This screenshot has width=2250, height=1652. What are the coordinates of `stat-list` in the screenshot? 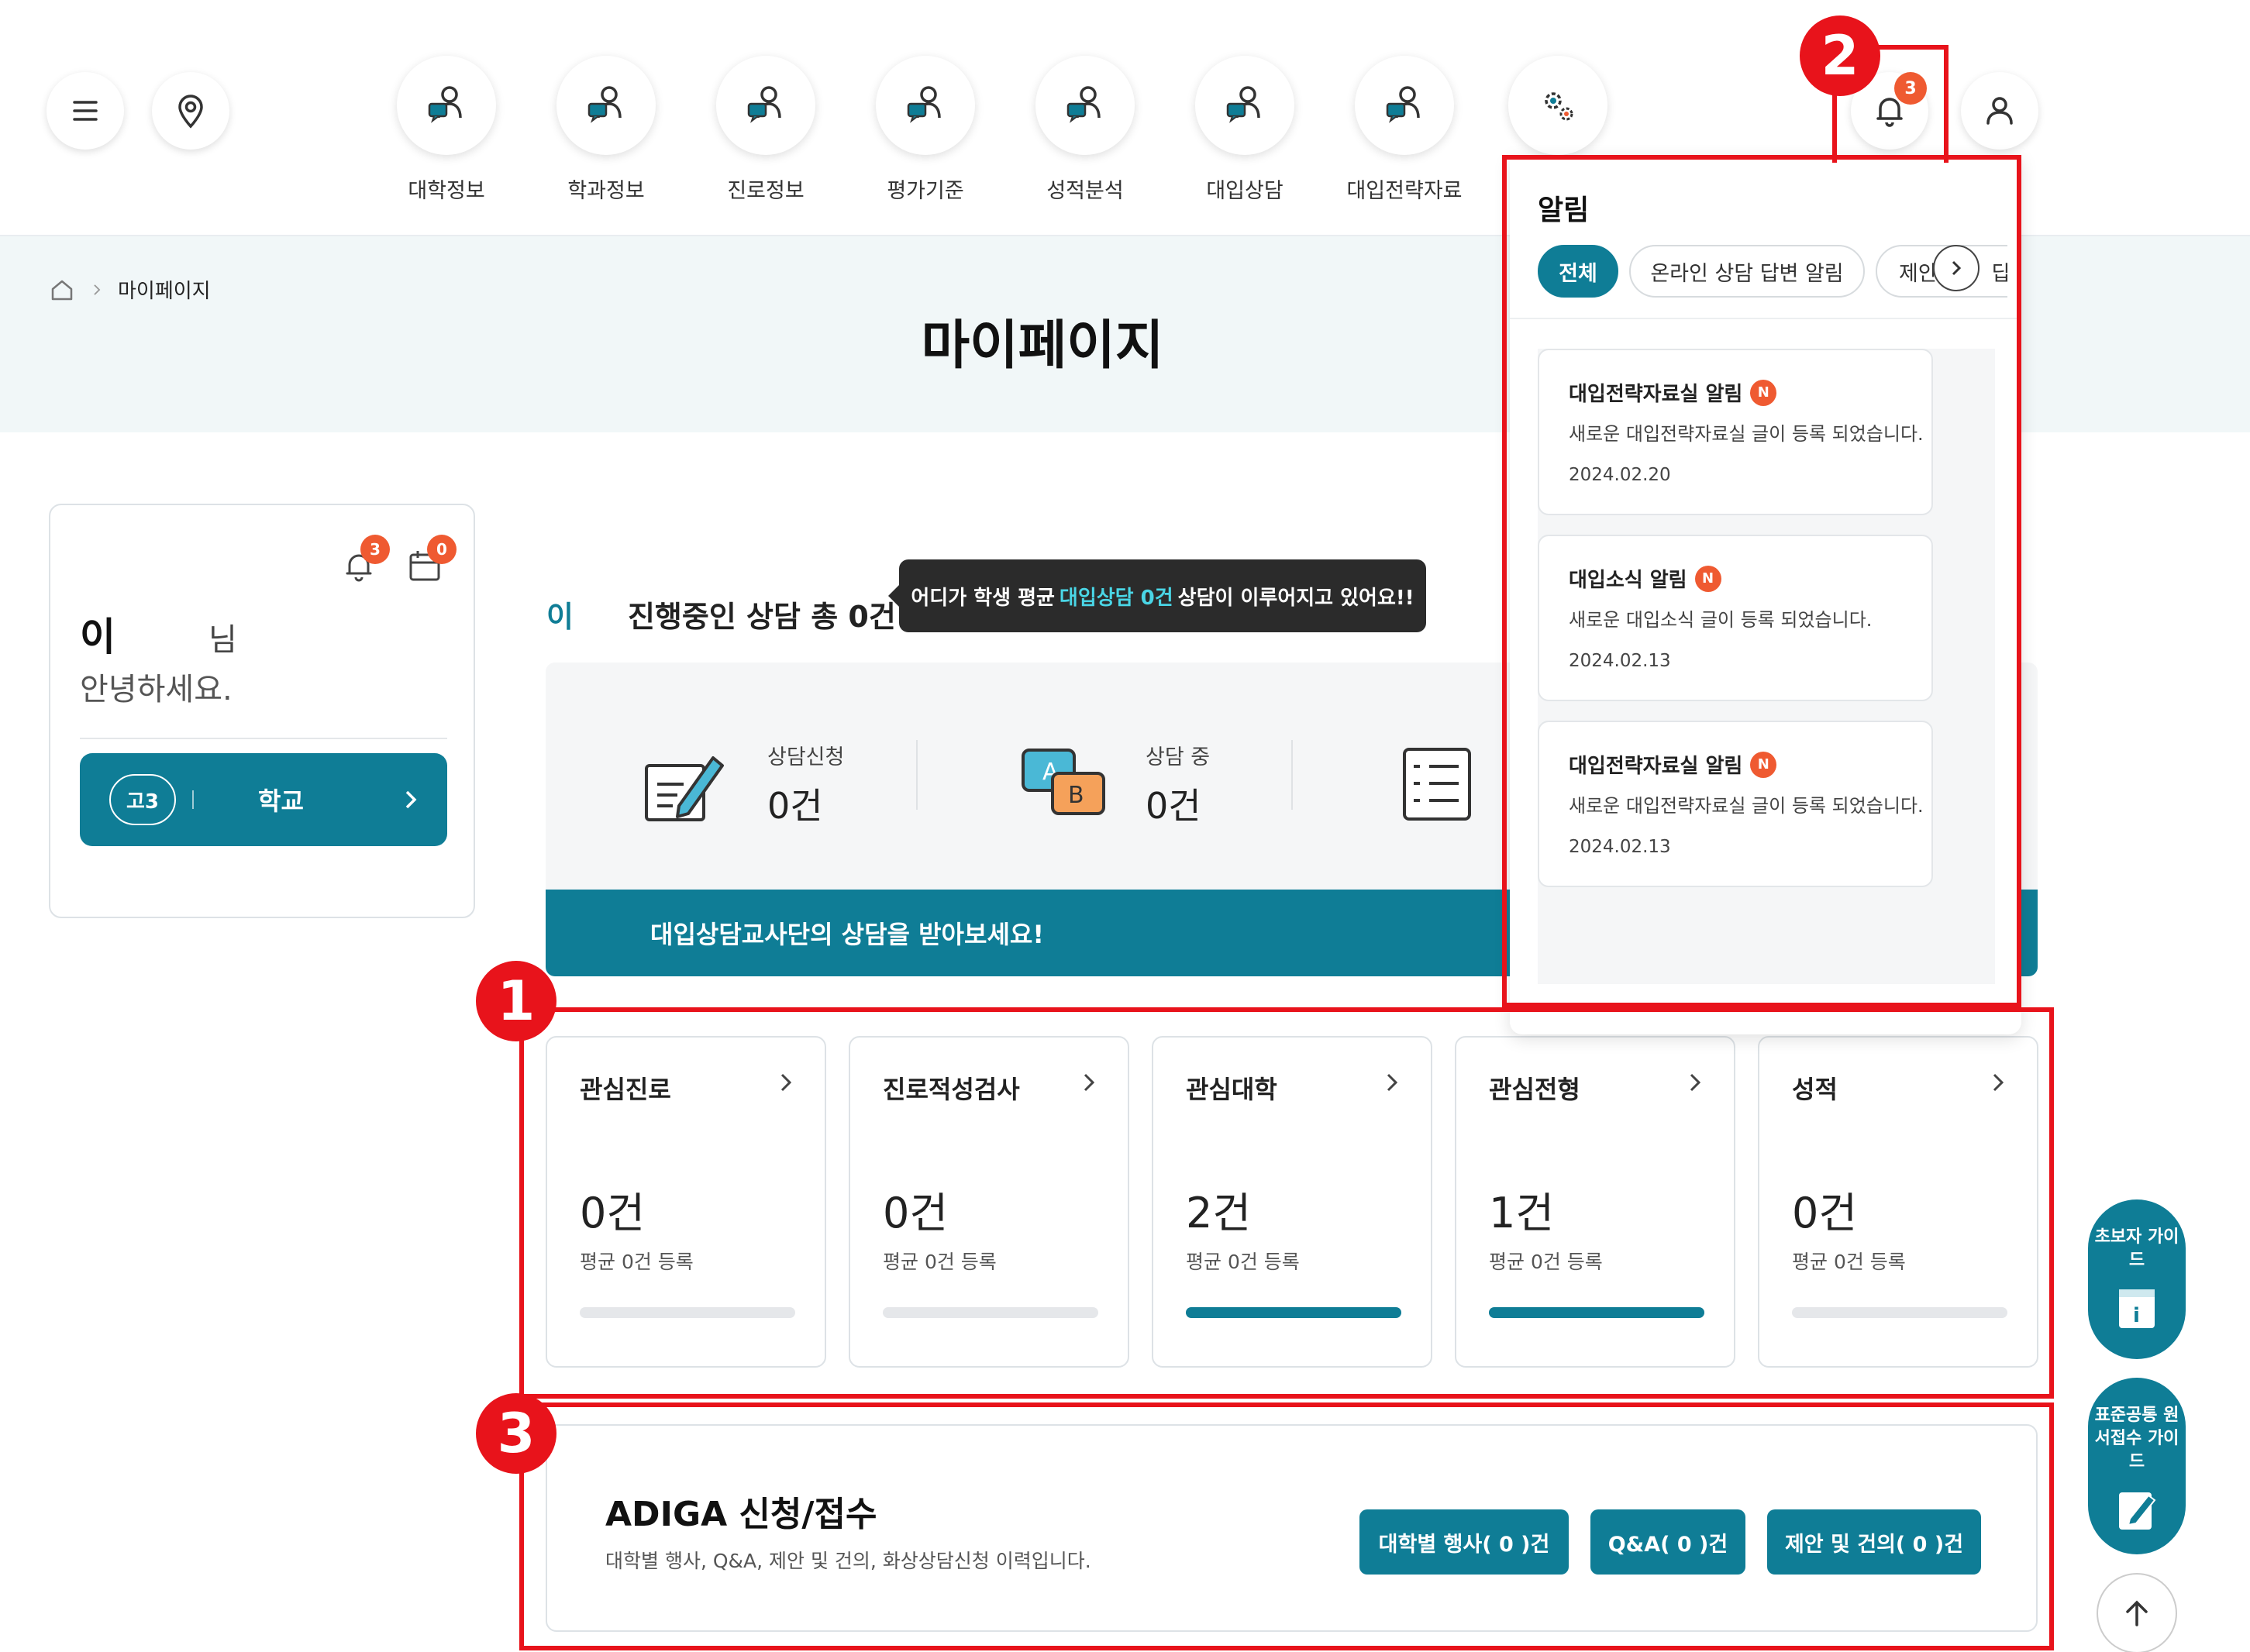 It's located at (1436, 782).